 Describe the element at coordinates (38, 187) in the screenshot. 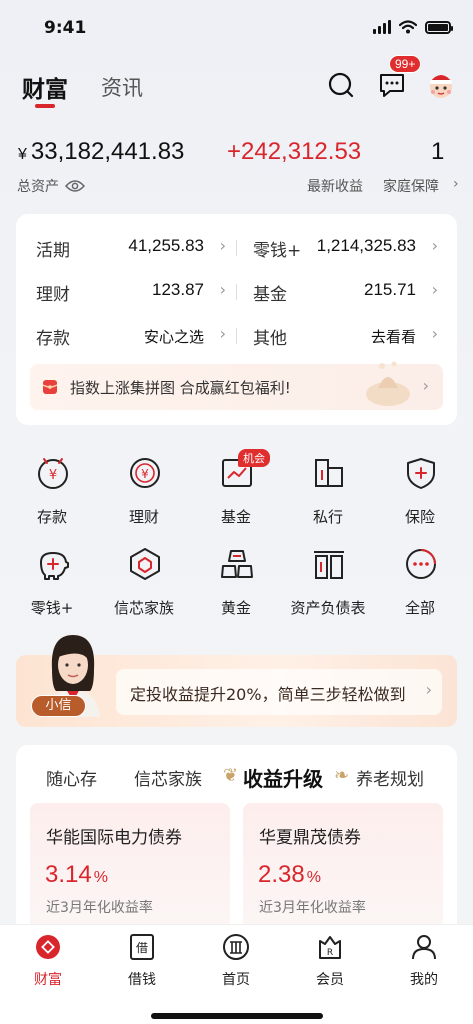

I see `total-assets-label-text: 总资产` at that location.